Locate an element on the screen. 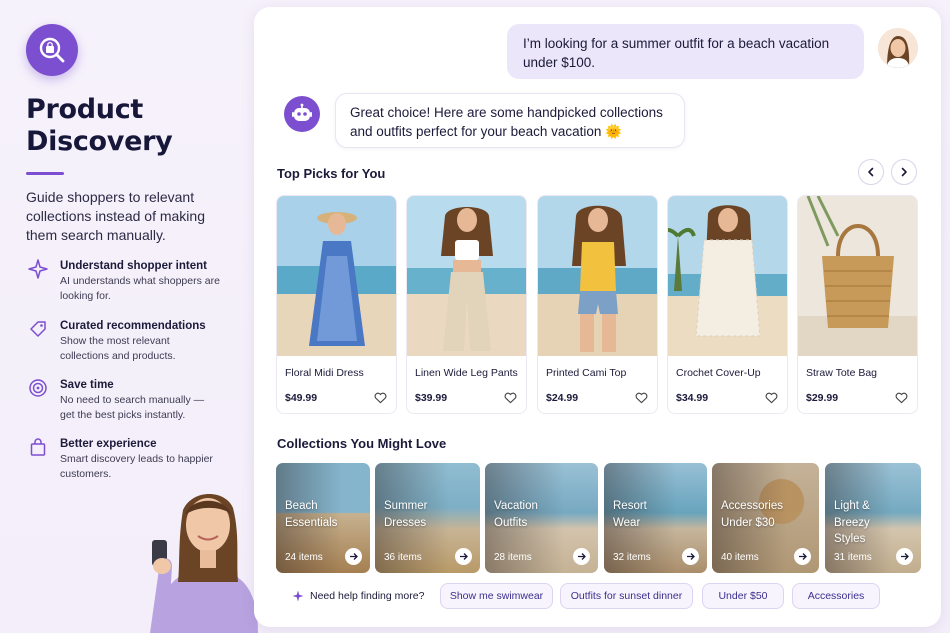 This screenshot has width=950, height=633. product-name: Floral Midi Dress is located at coordinates (324, 373).